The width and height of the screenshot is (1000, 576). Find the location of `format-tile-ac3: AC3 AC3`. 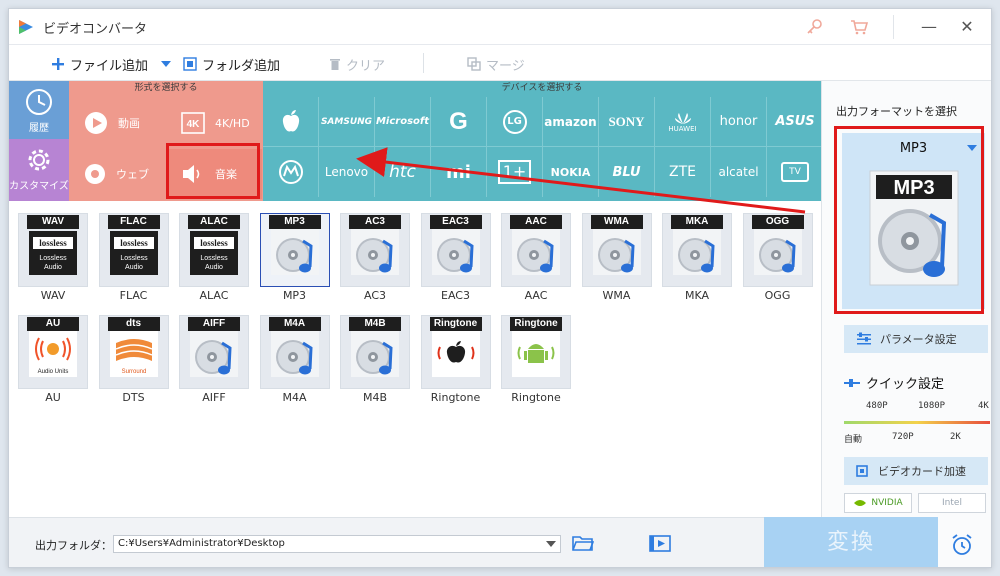

format-tile-ac3: AC3 AC3 is located at coordinates (375, 257).